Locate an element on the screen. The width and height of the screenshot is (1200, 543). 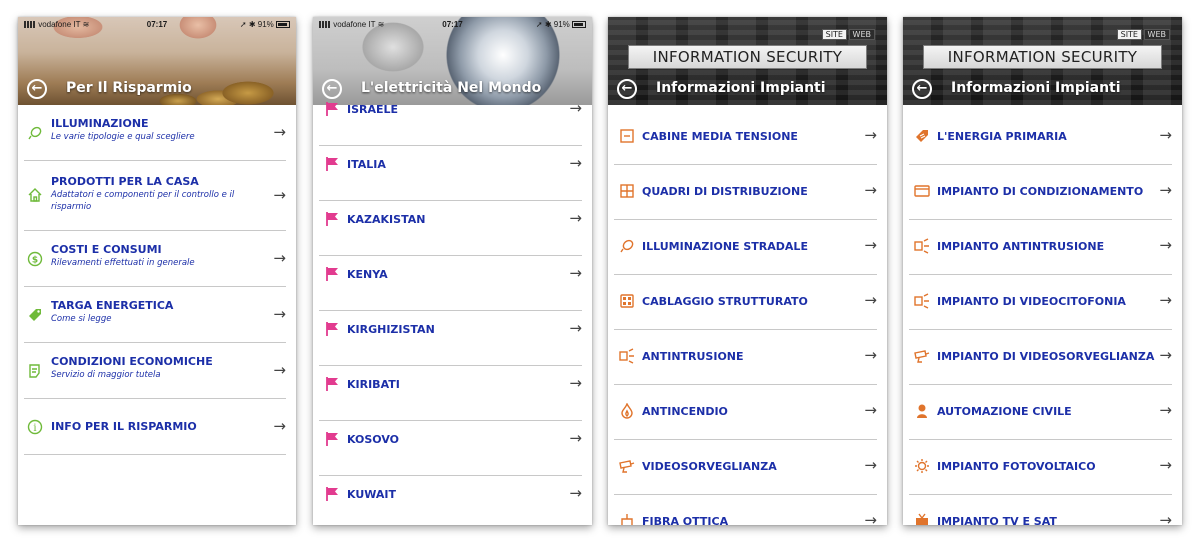
item-title: KUWAIT is located at coordinates (372, 494).